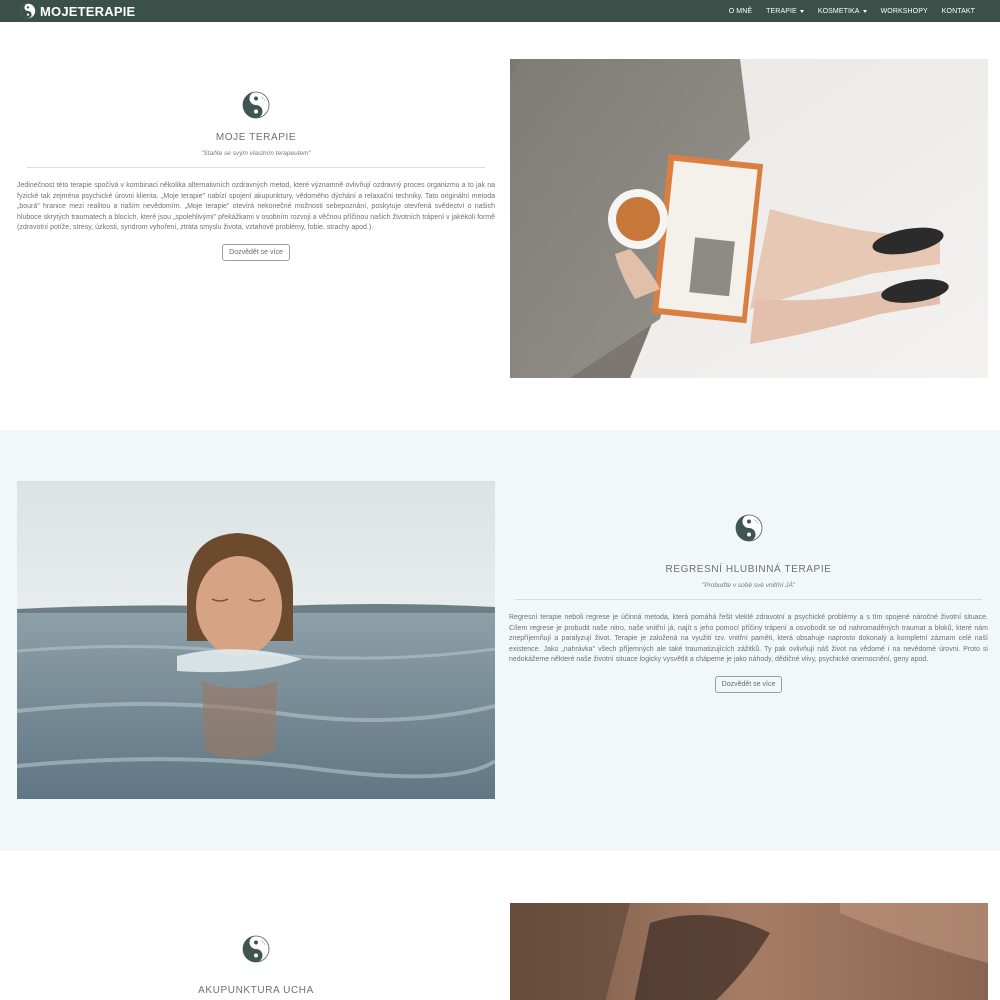 This screenshot has width=1000, height=1000. I want to click on section-subtitle: "Staňte se svým vlastním terapeutem", so click(256, 153).